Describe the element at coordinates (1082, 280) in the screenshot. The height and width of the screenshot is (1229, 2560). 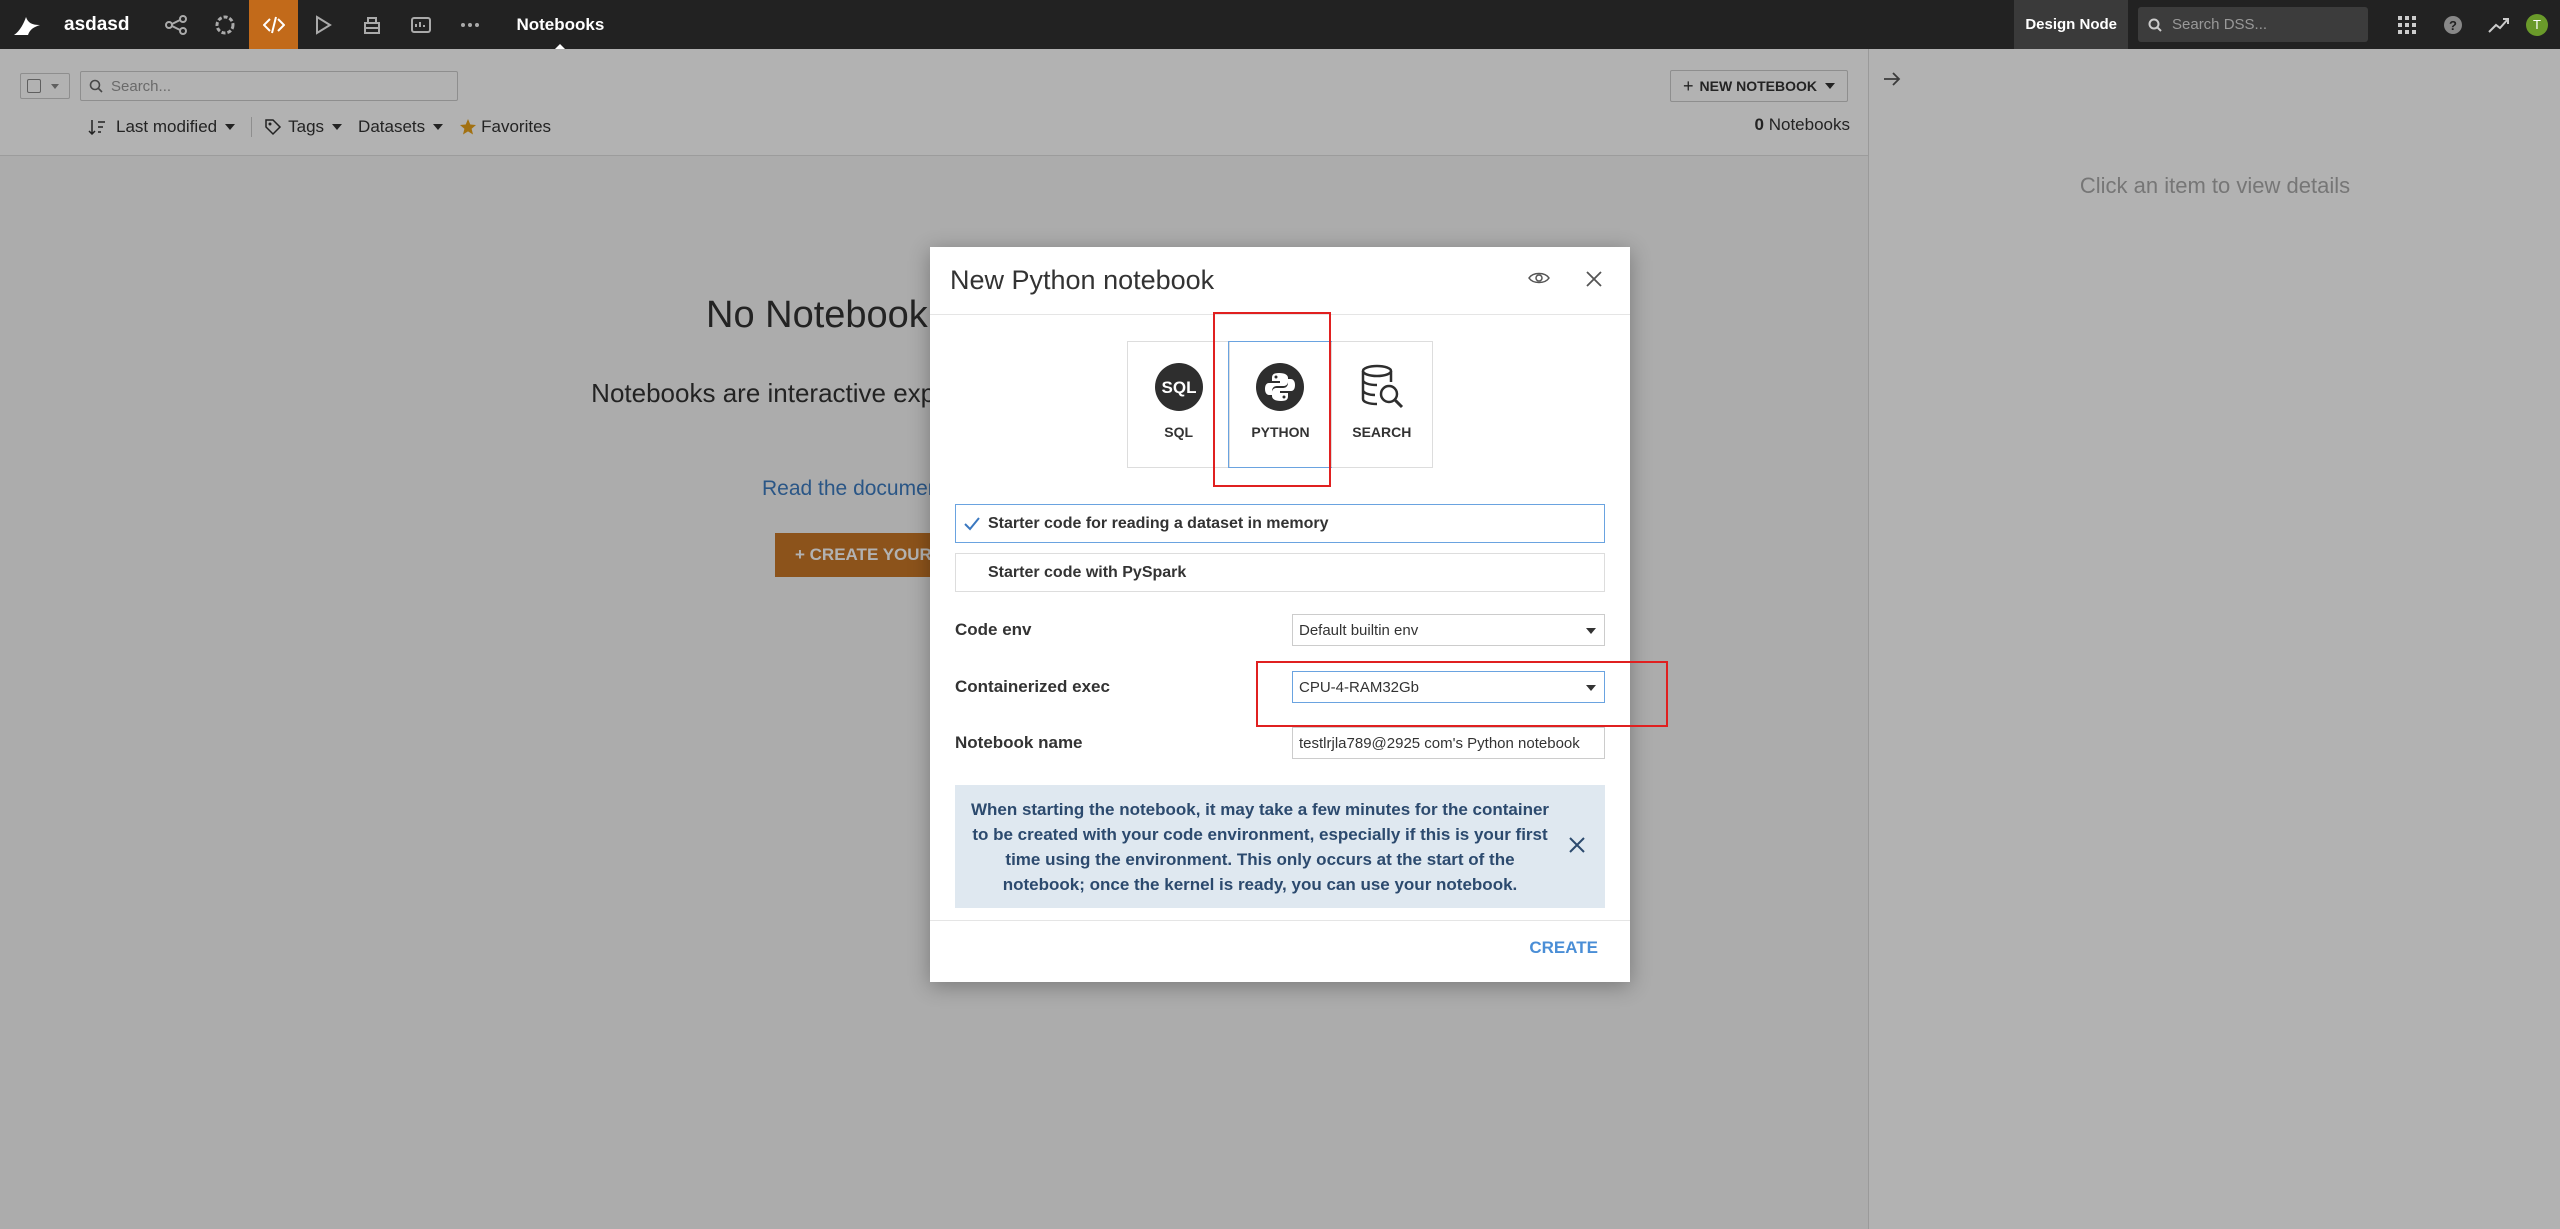
I see `dialog-title: New Python notebook` at that location.